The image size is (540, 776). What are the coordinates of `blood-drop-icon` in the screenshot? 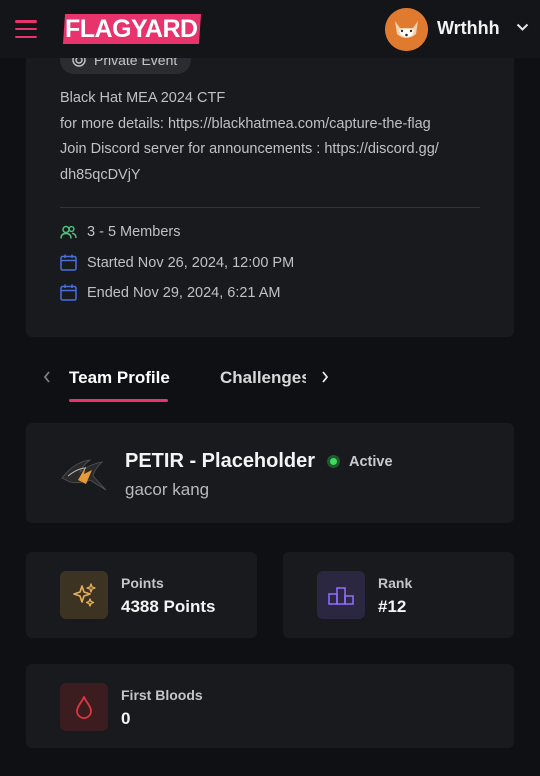 It's located at (84, 707).